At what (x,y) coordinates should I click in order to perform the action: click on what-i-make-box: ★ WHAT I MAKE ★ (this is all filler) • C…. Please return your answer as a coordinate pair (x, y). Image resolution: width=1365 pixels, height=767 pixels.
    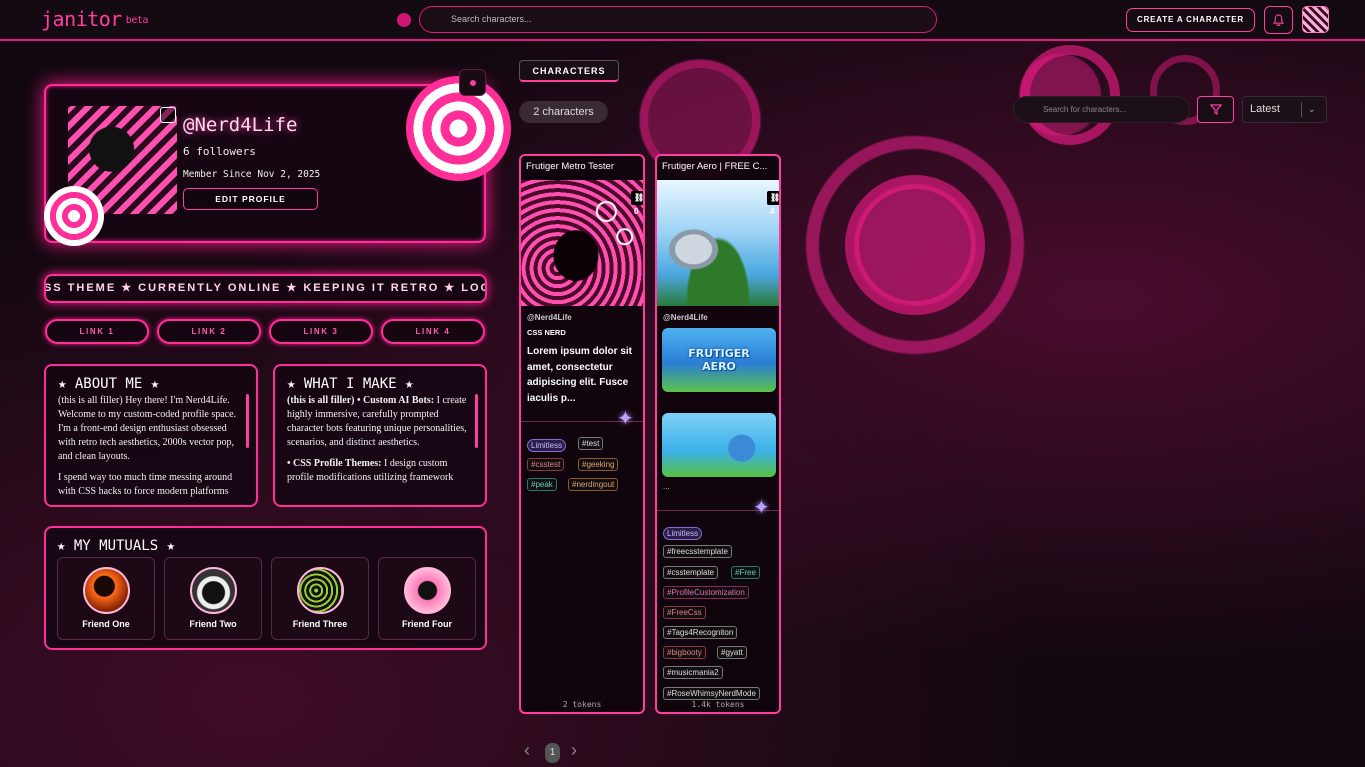
    Looking at the image, I should click on (380, 435).